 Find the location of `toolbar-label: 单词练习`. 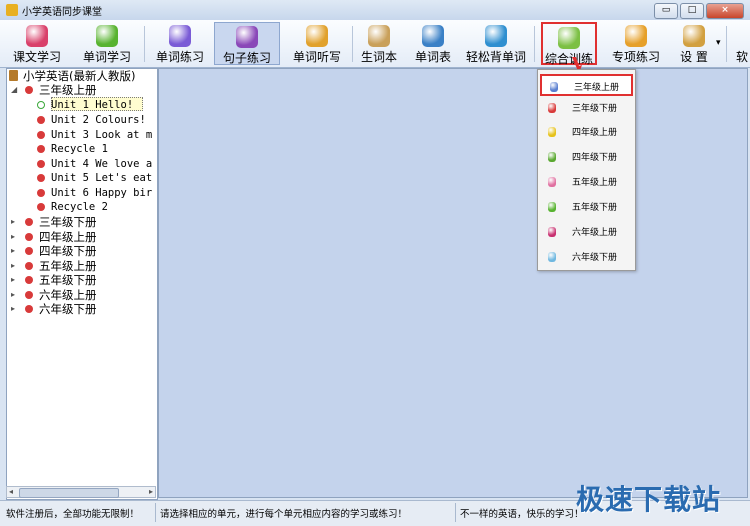

toolbar-label: 单词练习 is located at coordinates (179, 57).